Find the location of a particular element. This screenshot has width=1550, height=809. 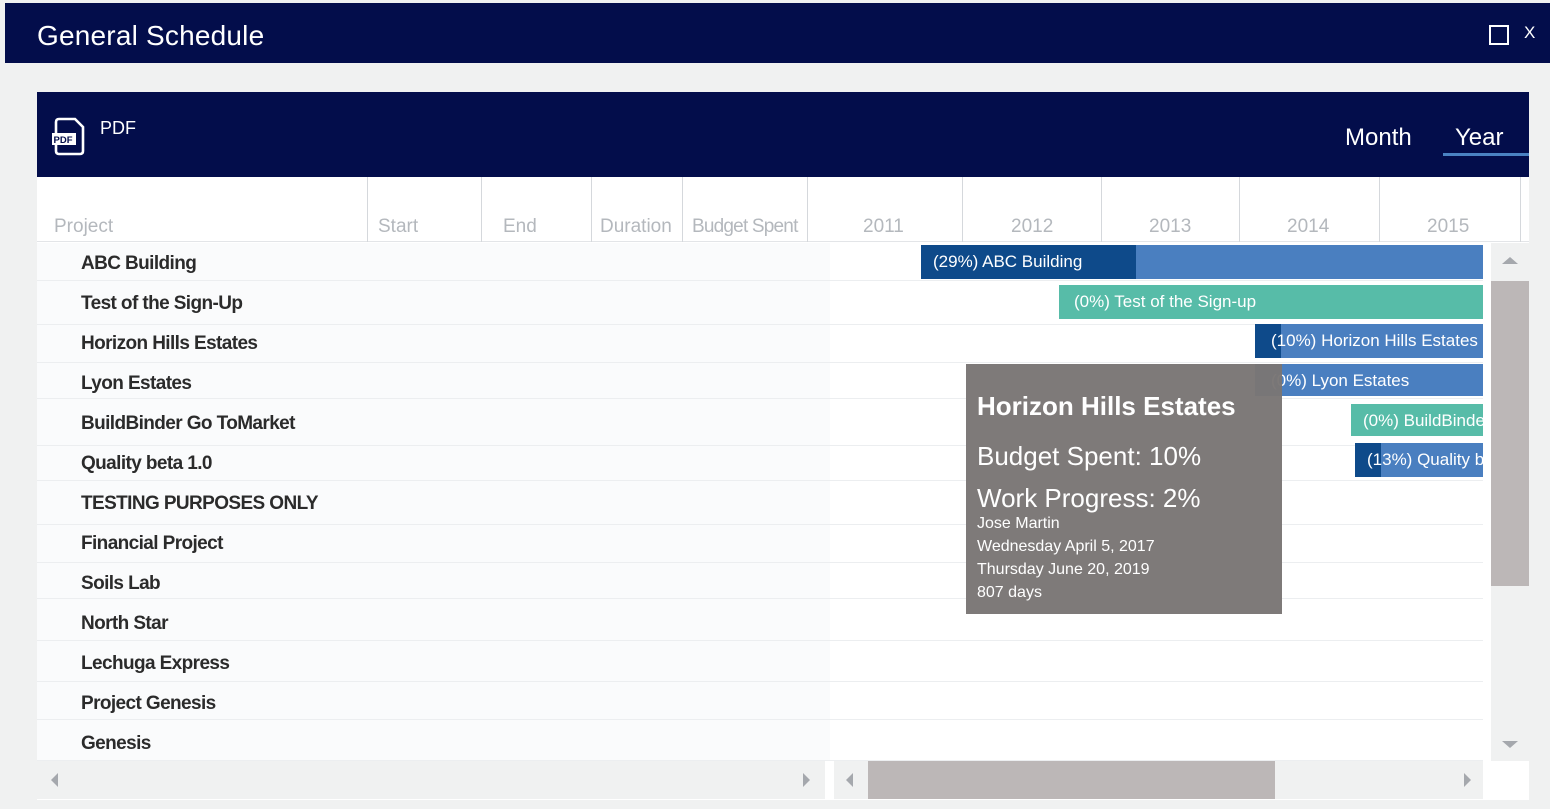

vertical-scrollbar is located at coordinates (1510, 502).